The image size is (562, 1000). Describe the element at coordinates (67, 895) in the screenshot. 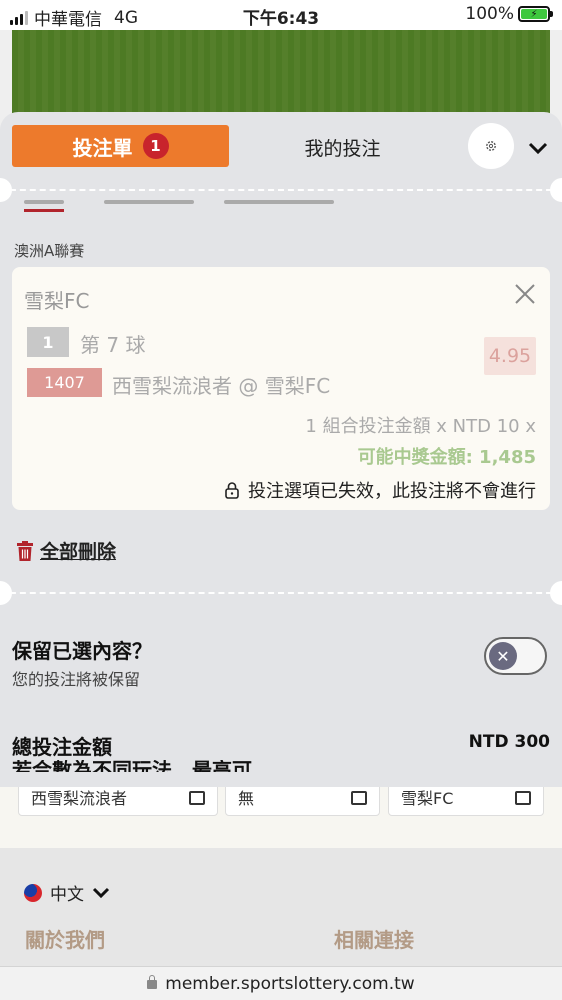

I see `language-label: 中文` at that location.